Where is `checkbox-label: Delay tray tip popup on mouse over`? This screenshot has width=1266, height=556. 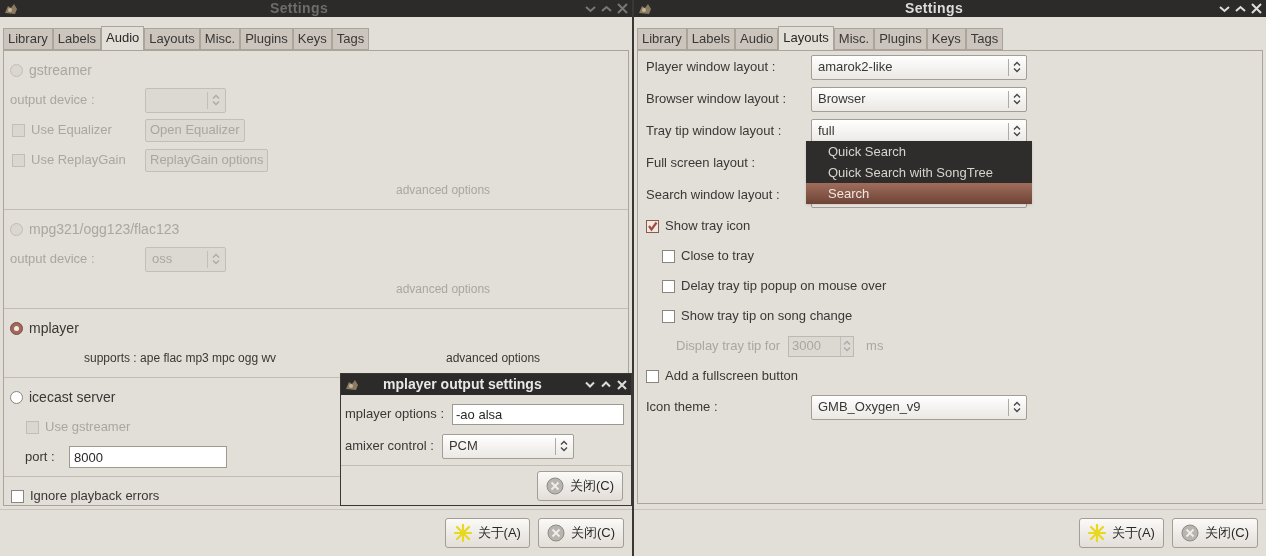 checkbox-label: Delay tray tip popup on mouse over is located at coordinates (784, 286).